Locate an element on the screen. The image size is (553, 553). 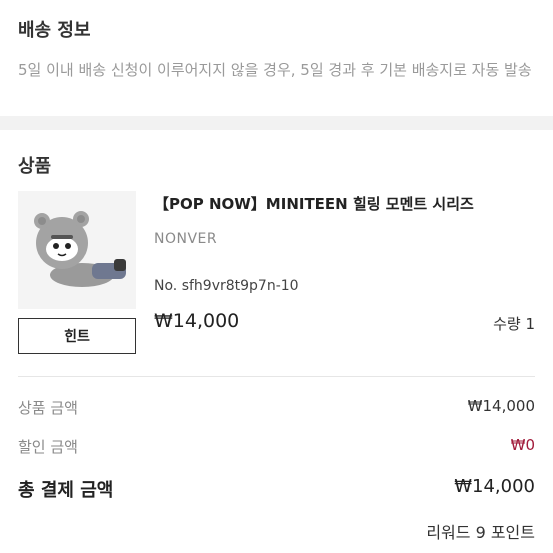
product-amount-label: 상품 금액 is located at coordinates (48, 408).